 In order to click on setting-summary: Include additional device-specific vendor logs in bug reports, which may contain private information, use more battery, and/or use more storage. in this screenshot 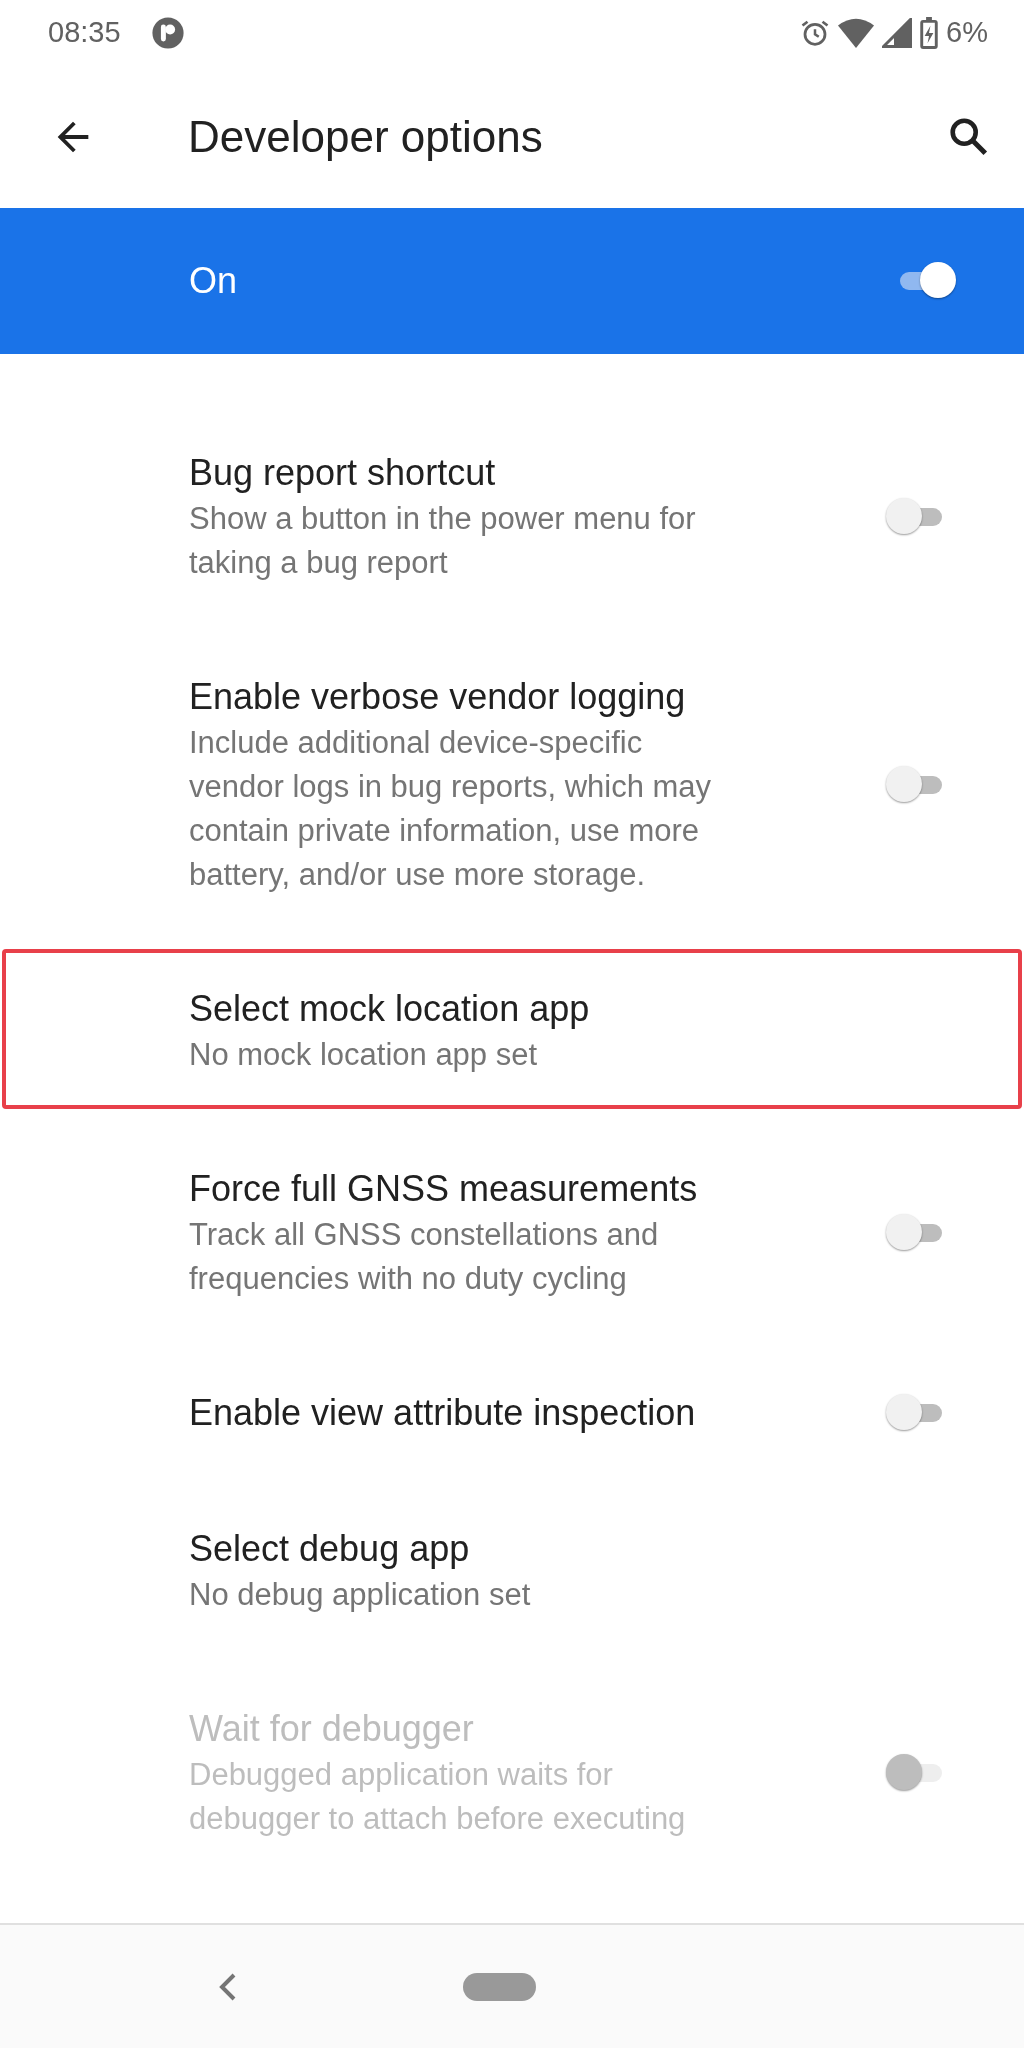, I will do `click(451, 809)`.